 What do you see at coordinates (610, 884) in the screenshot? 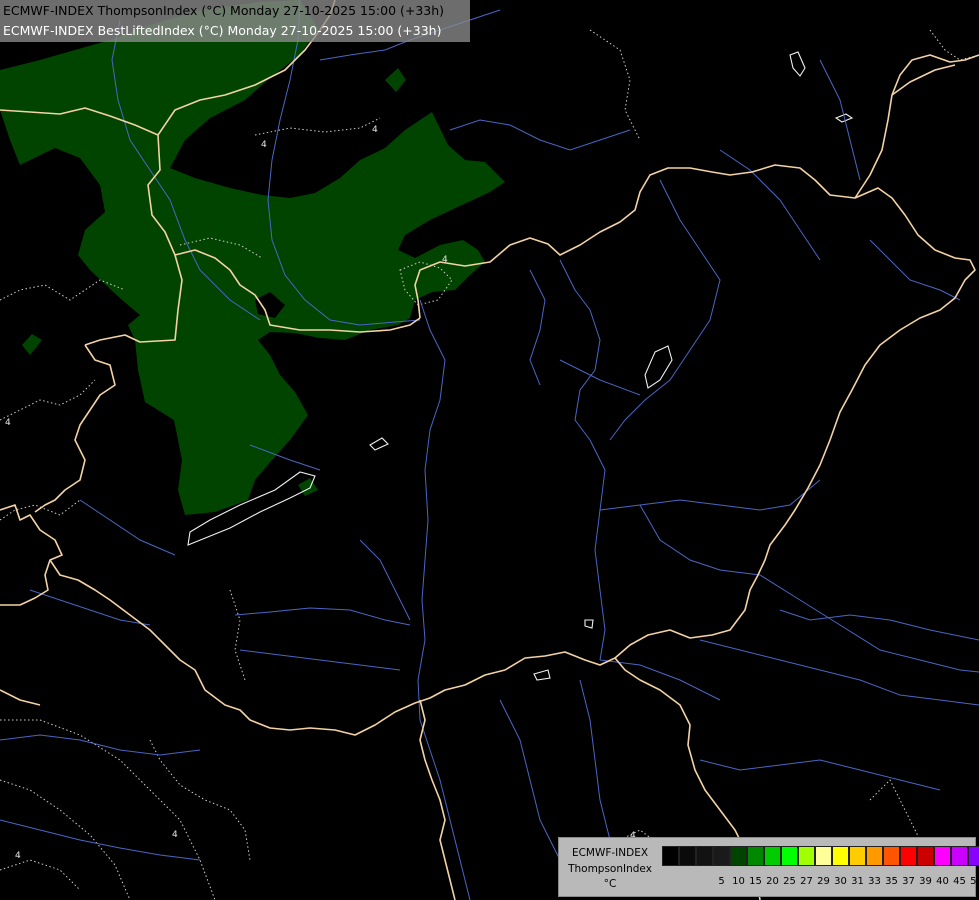
I see `legend-unit: °C` at bounding box center [610, 884].